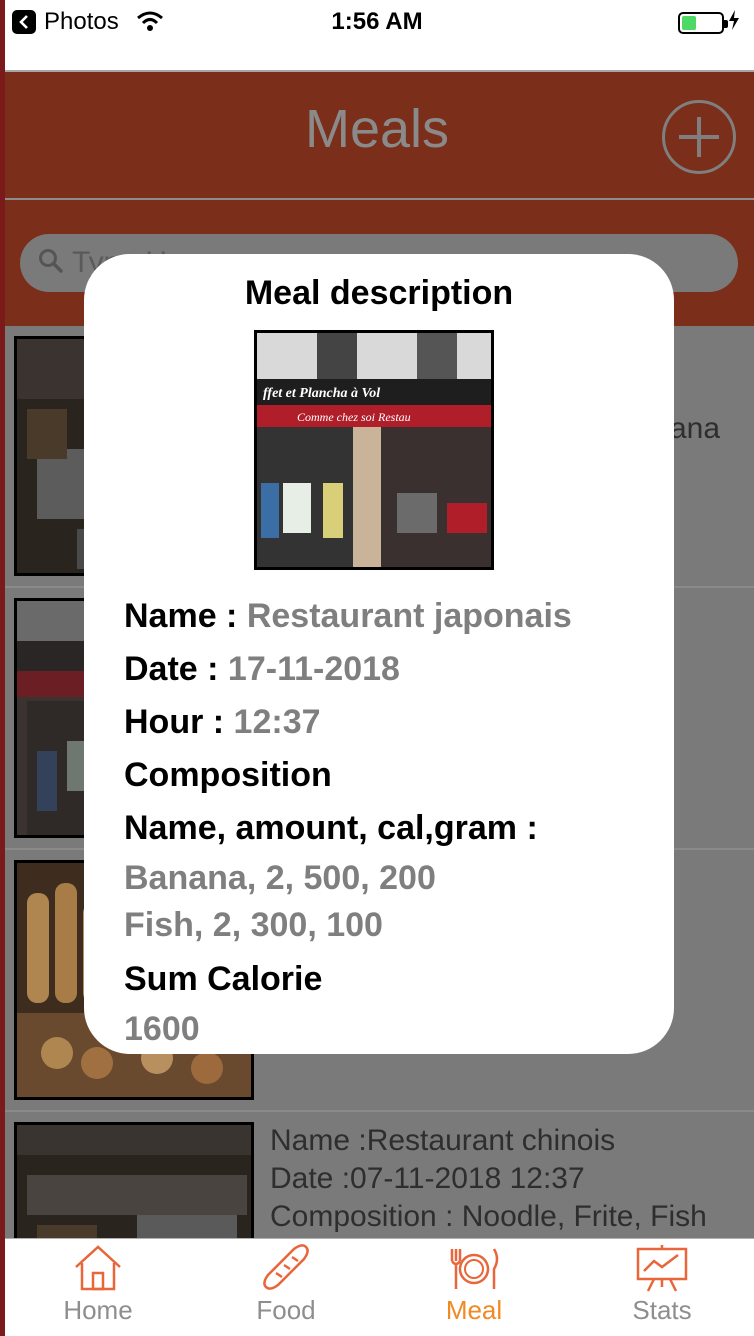 The image size is (754, 1336). Describe the element at coordinates (488, 1216) in the screenshot. I see `meal-composition: Composition : Noodle, Frite, Fish` at that location.